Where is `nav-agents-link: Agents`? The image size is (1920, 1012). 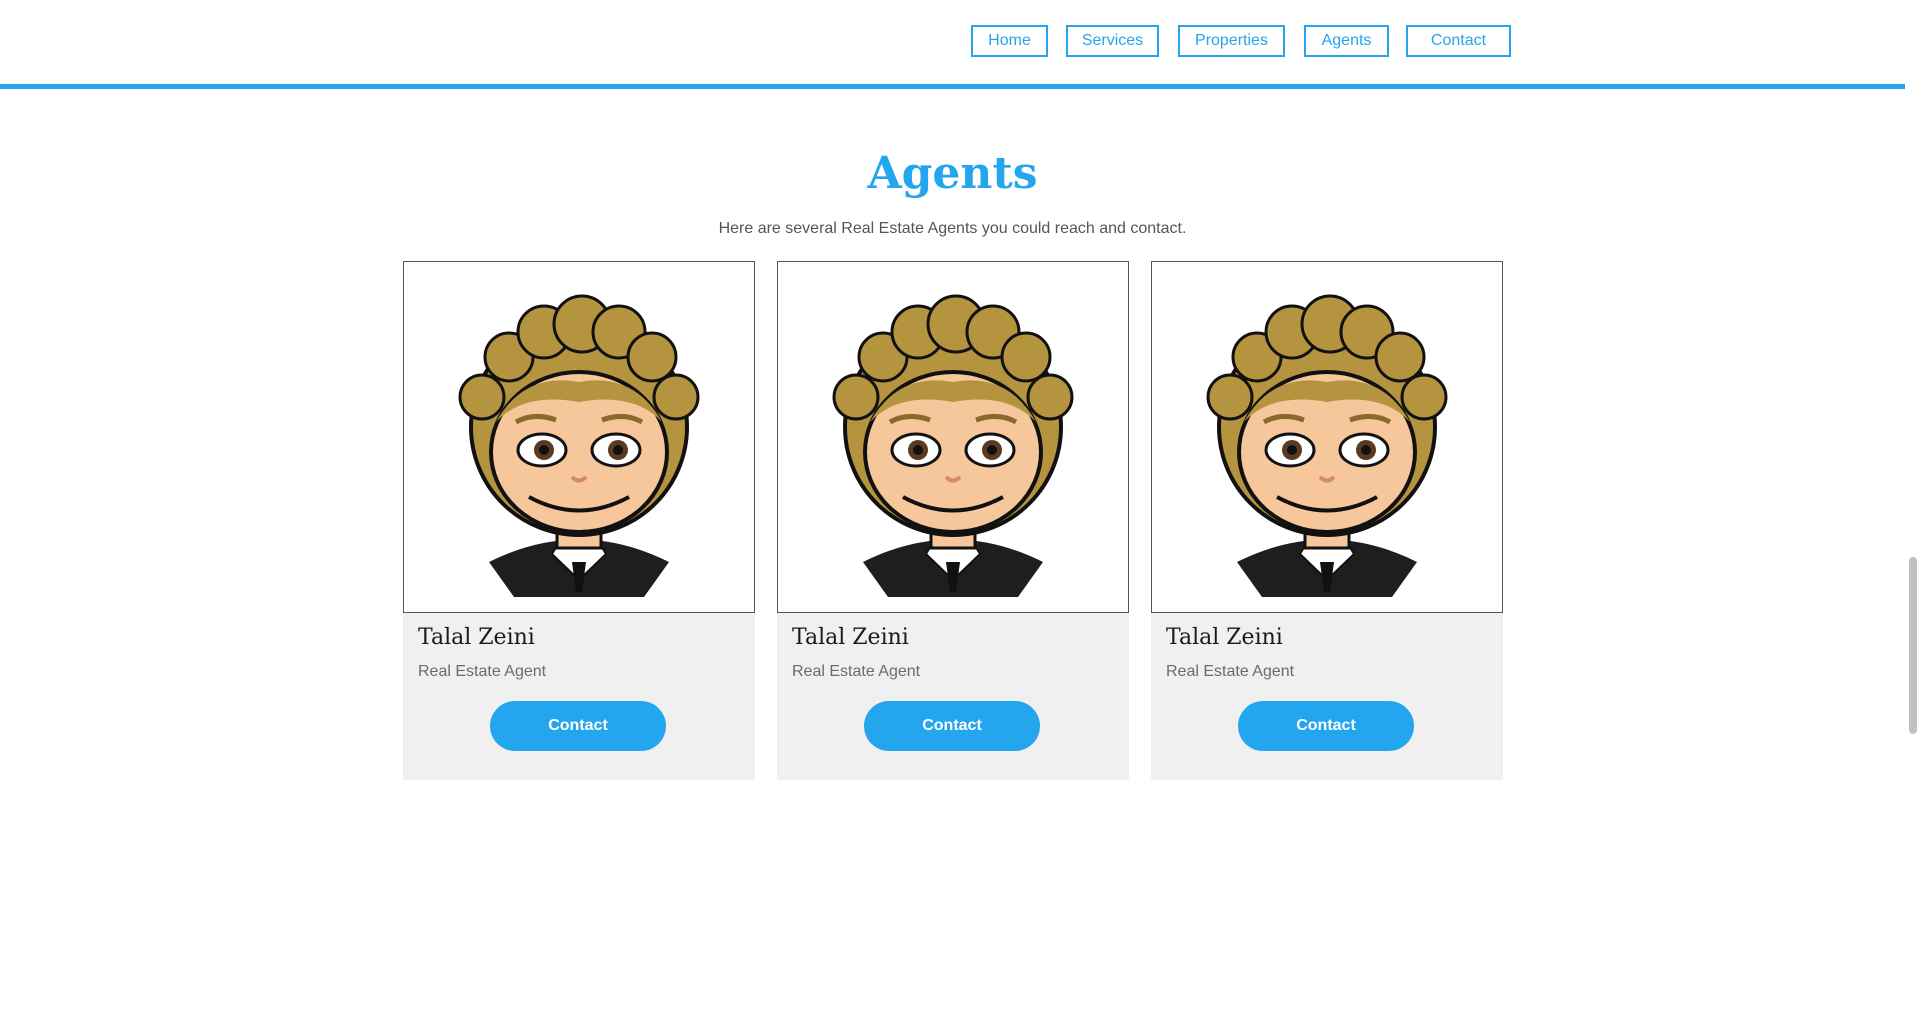
nav-agents-link: Agents is located at coordinates (1346, 41).